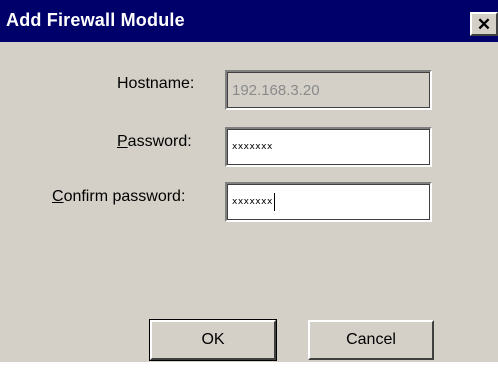  What do you see at coordinates (252, 147) in the screenshot?
I see `password-value: xxxxxxx` at bounding box center [252, 147].